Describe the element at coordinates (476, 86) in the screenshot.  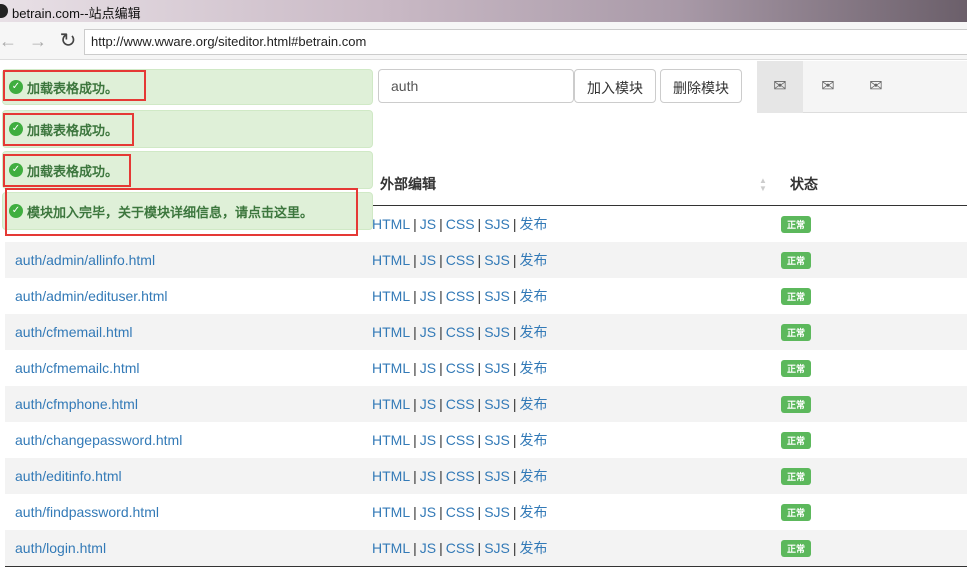
I see `module-search-input` at that location.